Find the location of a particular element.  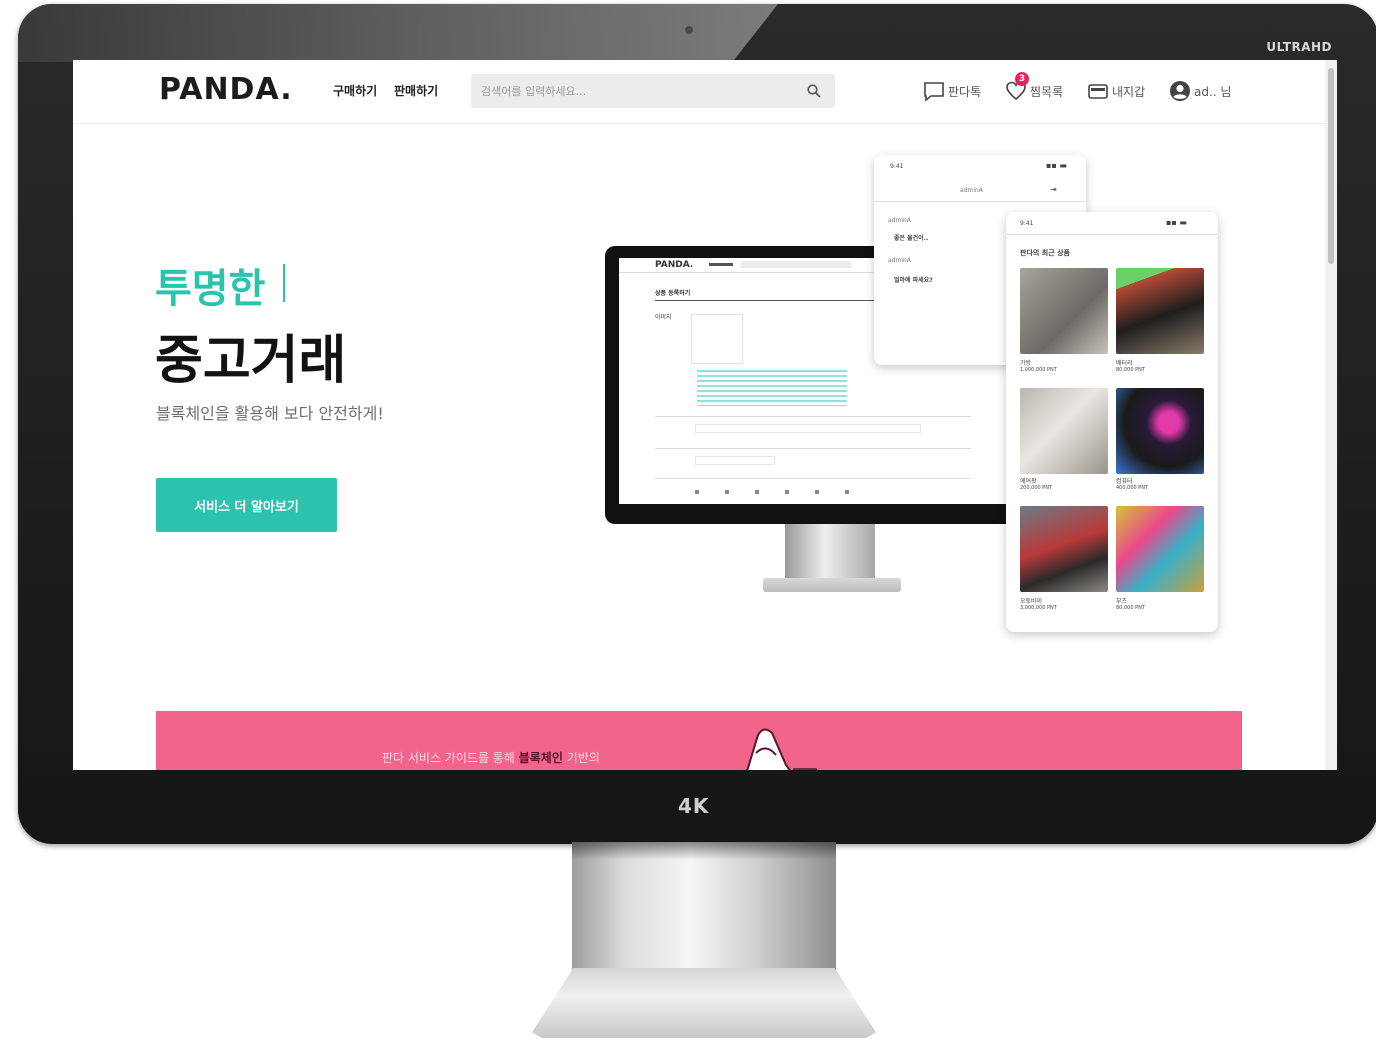

chat-line-4: 얼마에 파세요? is located at coordinates (913, 280).